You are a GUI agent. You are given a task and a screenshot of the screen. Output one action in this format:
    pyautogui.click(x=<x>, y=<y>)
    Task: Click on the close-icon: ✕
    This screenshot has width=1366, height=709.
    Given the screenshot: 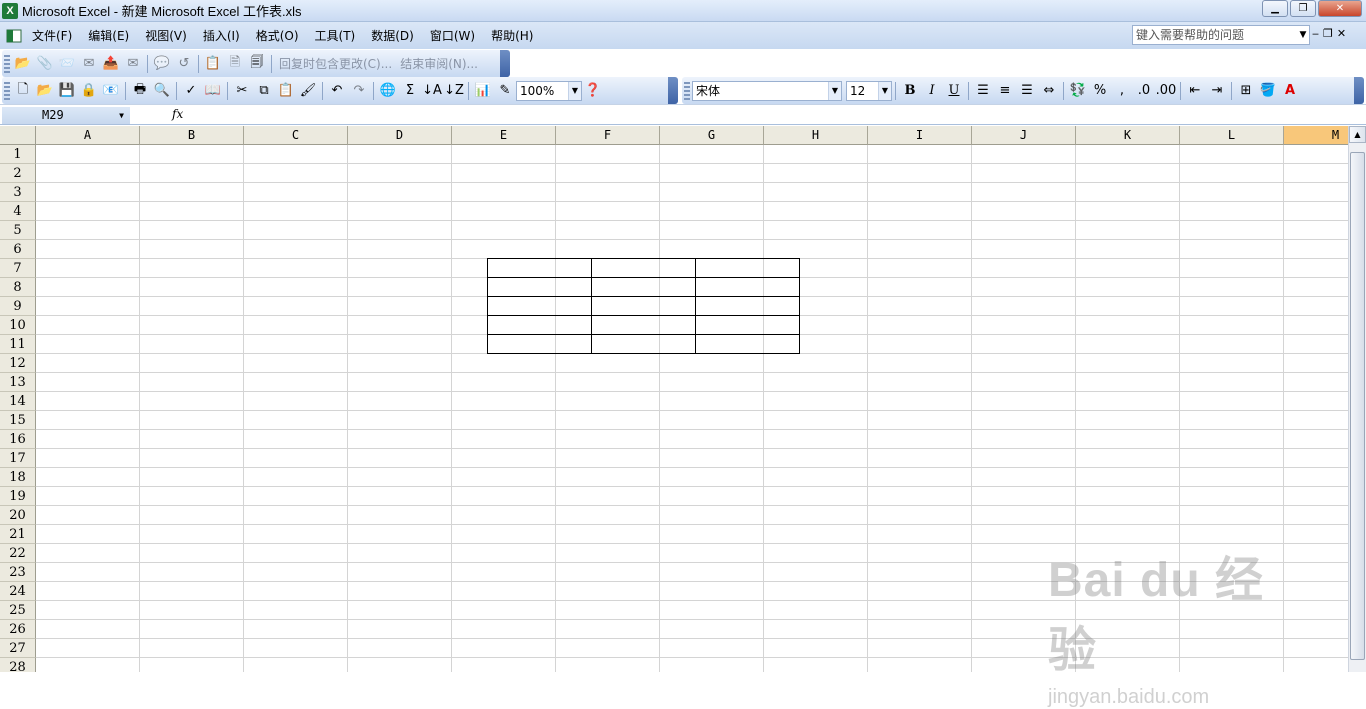 What is the action you would take?
    pyautogui.click(x=1340, y=8)
    